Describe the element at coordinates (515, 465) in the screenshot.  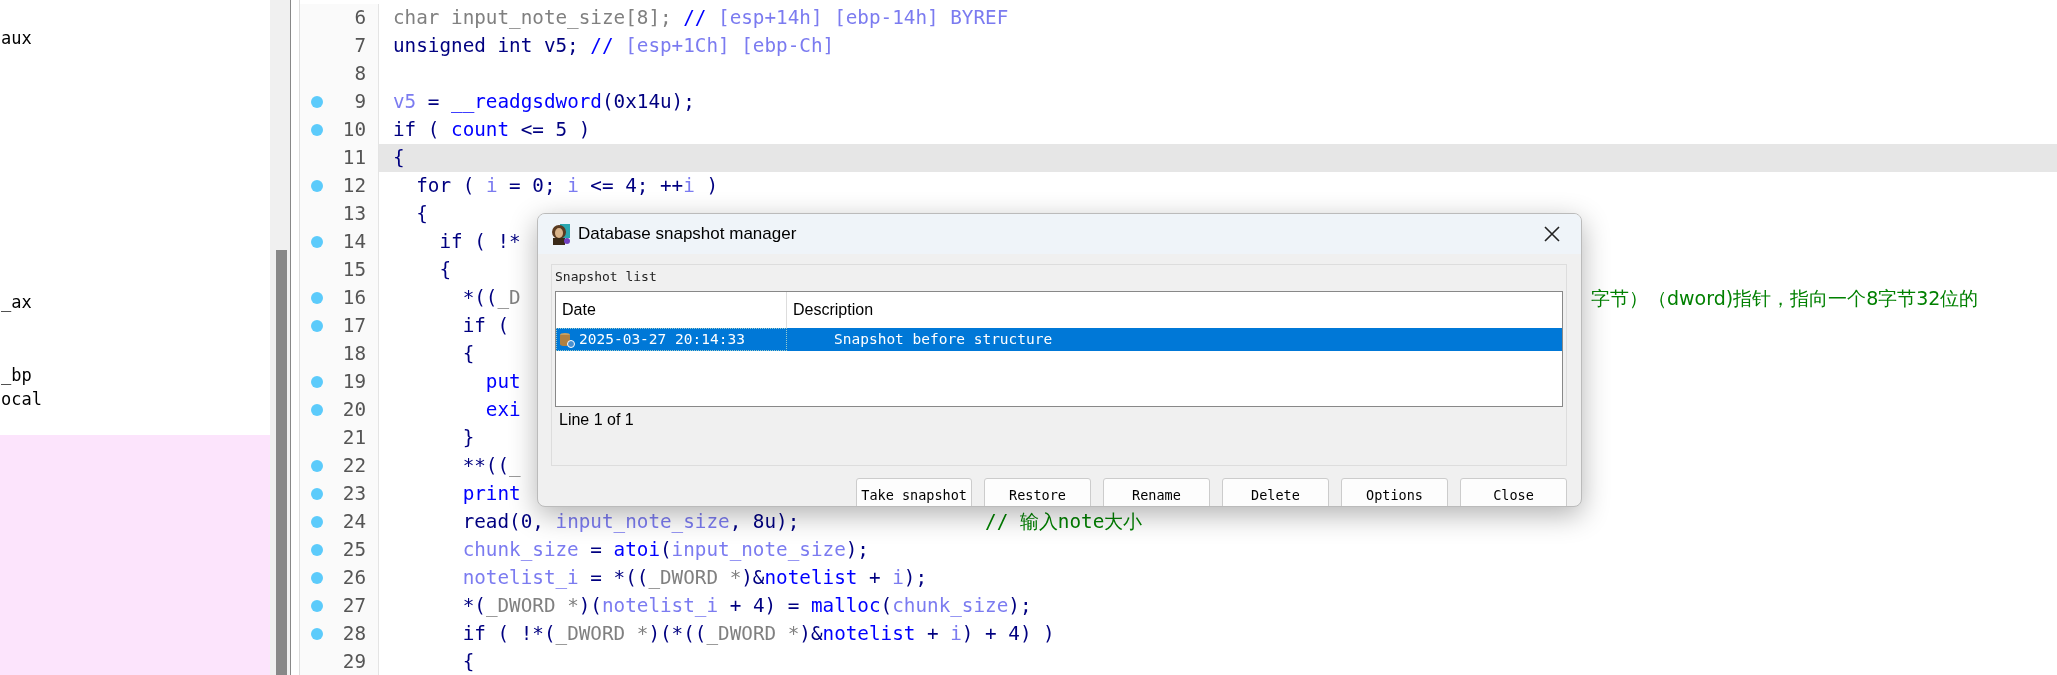
I see `type-text: _` at that location.